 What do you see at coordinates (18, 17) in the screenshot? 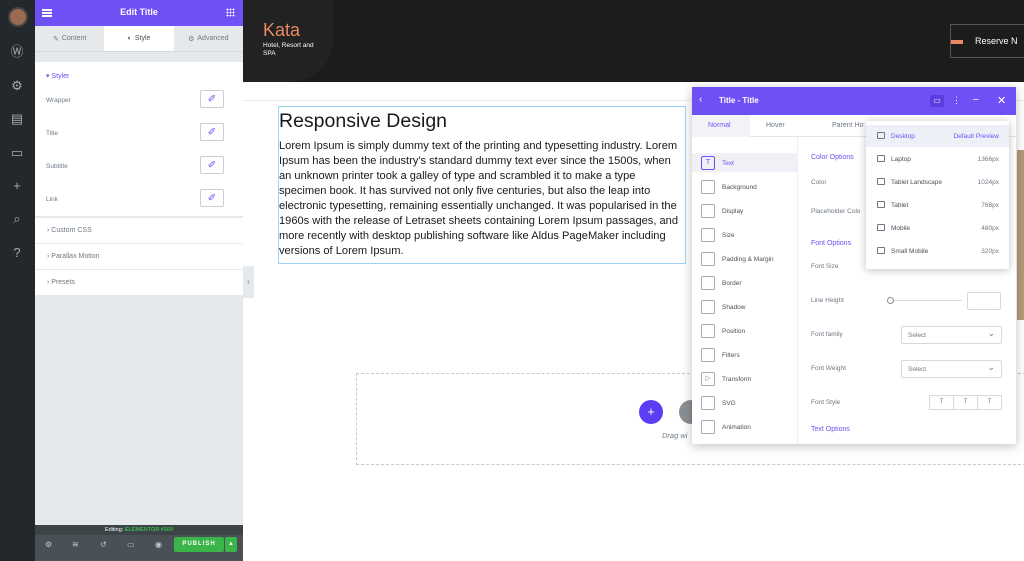
I see `avatar` at bounding box center [18, 17].